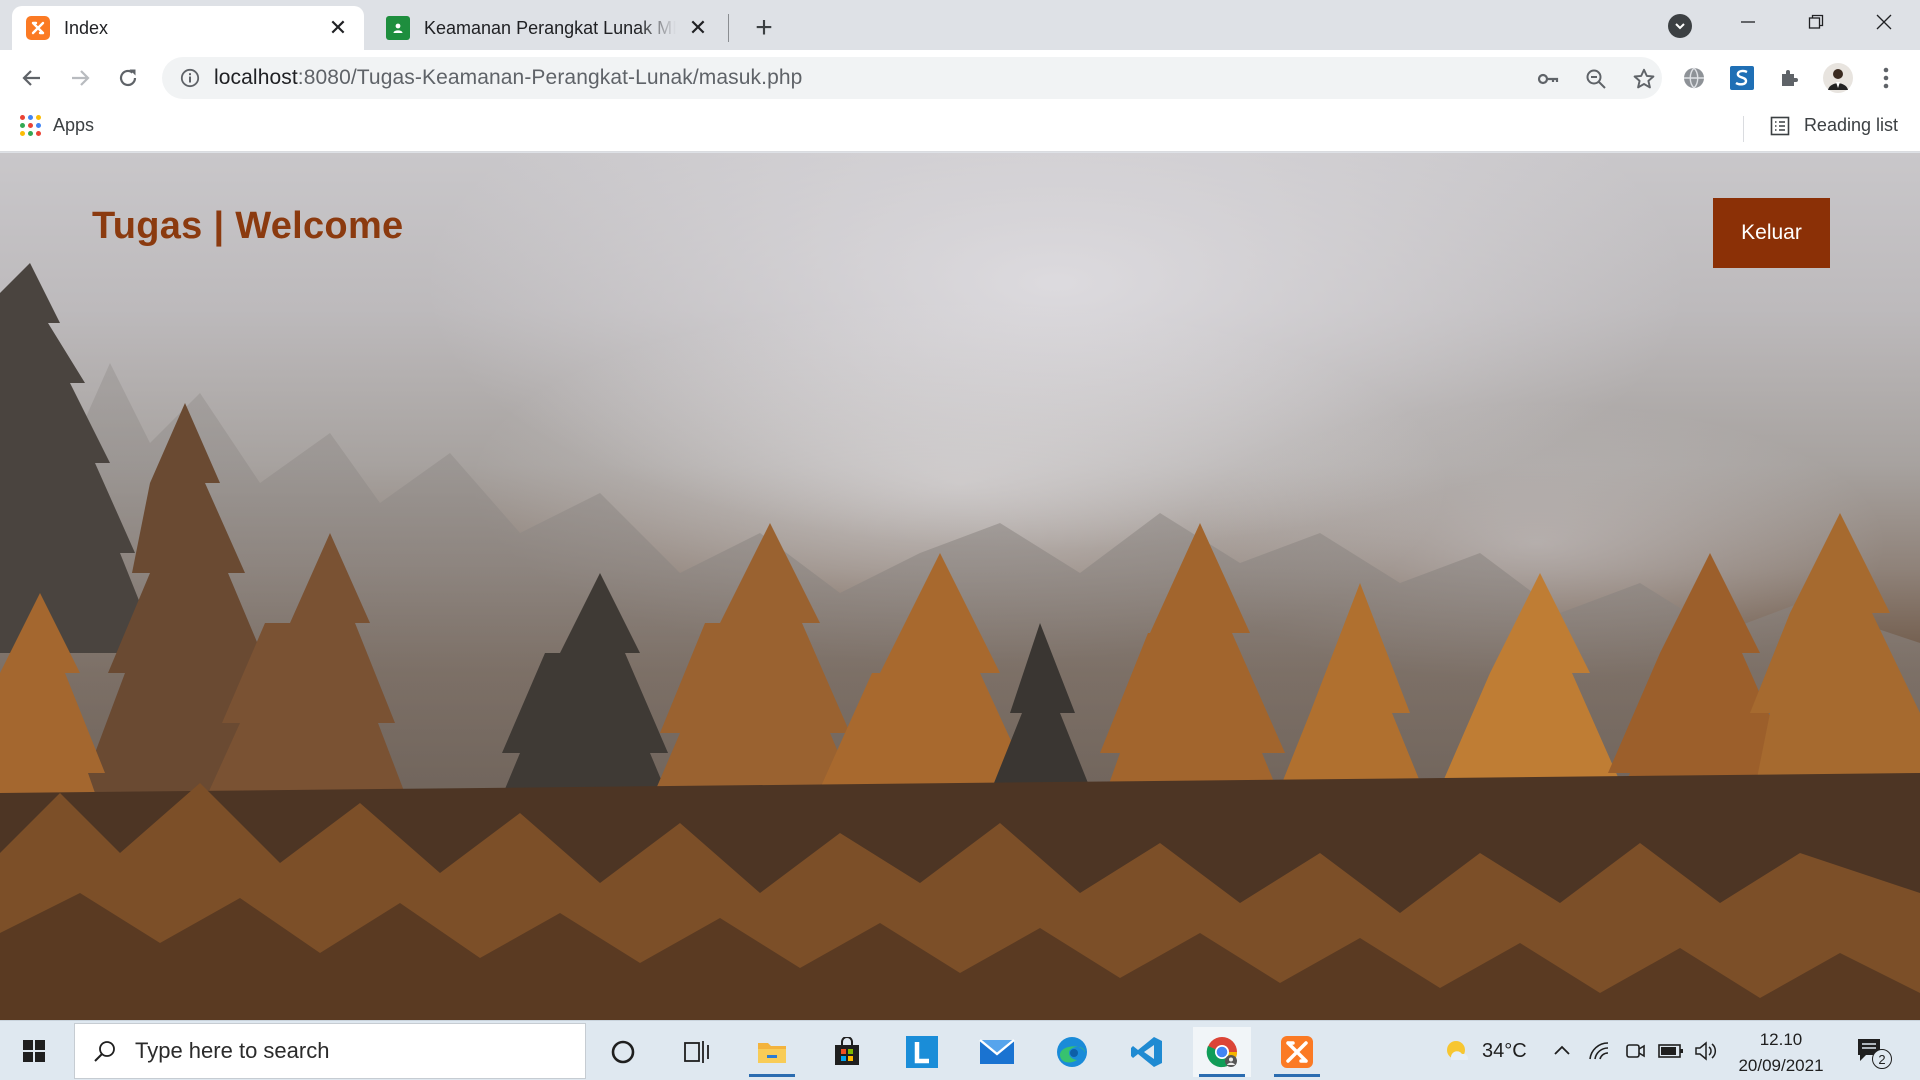 Image resolution: width=1920 pixels, height=1080 pixels. Describe the element at coordinates (1816, 22) in the screenshot. I see `restore-button` at that location.